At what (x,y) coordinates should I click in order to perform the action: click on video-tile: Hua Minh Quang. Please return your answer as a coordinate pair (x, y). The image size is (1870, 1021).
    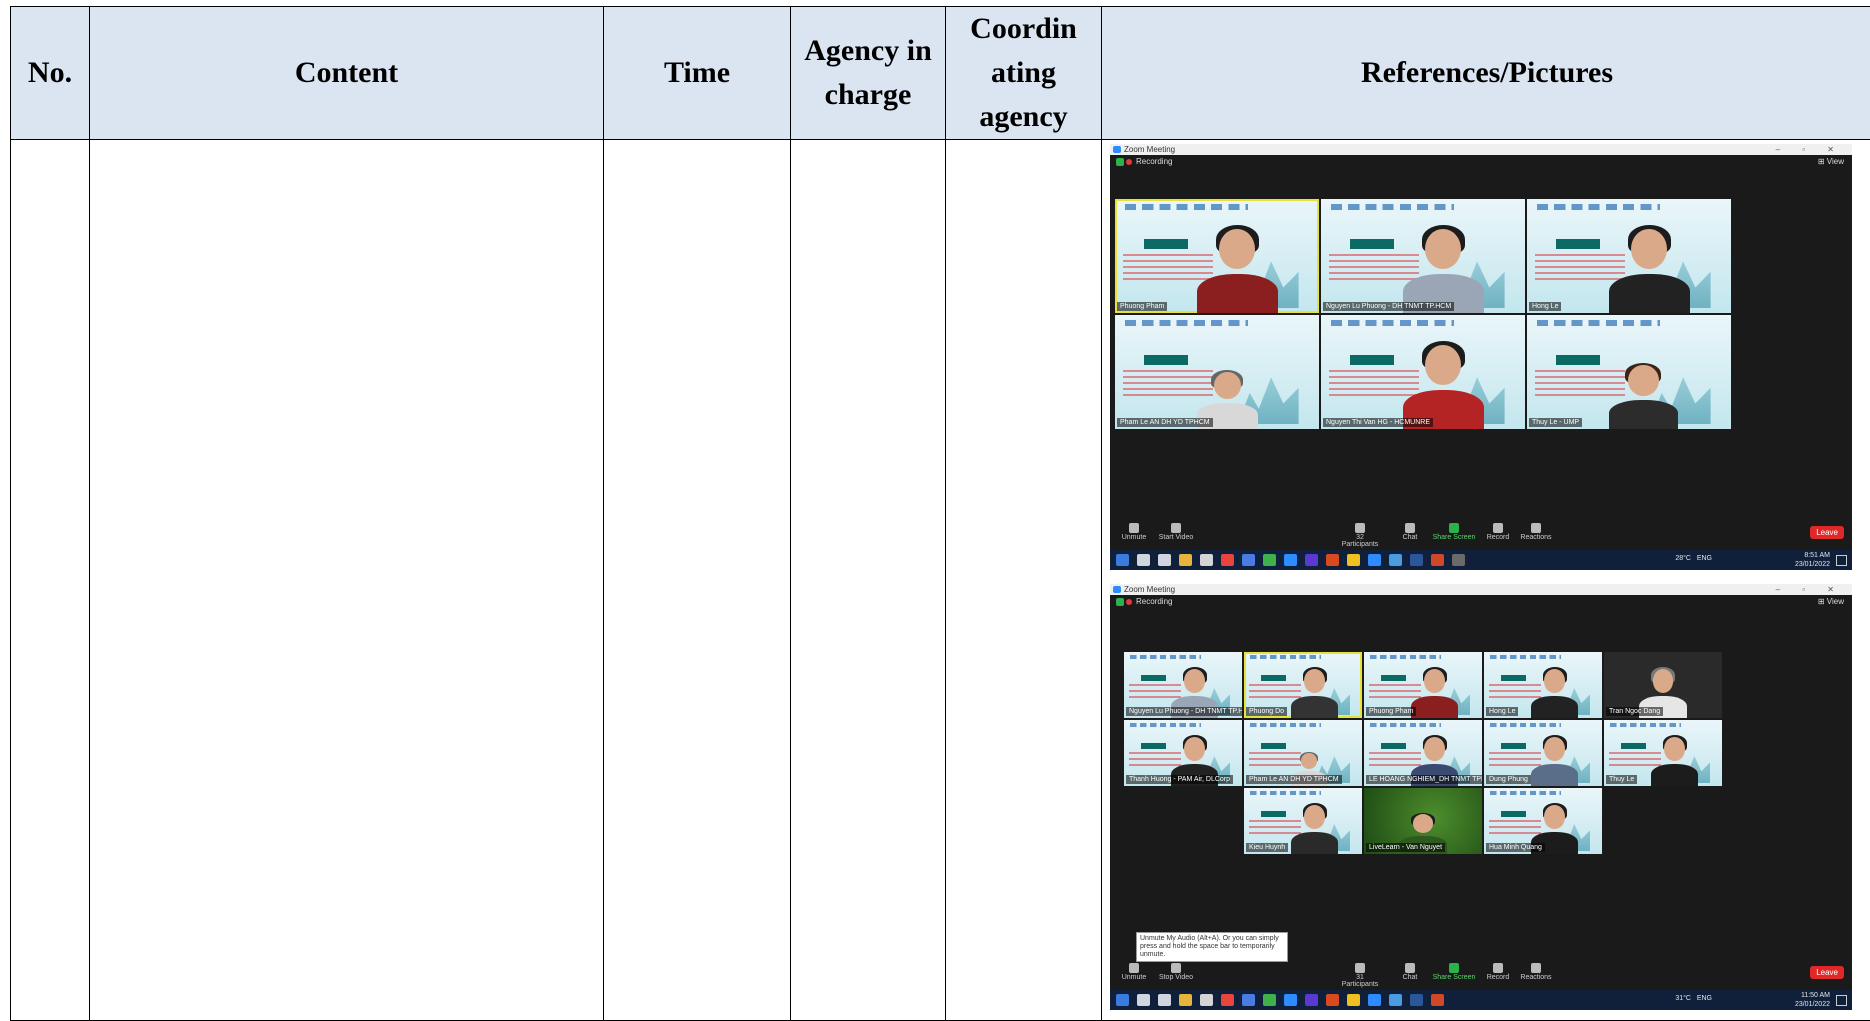
    Looking at the image, I should click on (1543, 821).